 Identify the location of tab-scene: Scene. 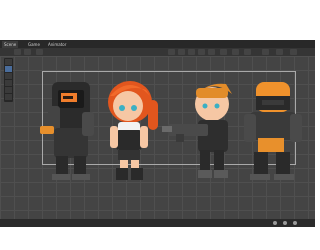
(10, 44).